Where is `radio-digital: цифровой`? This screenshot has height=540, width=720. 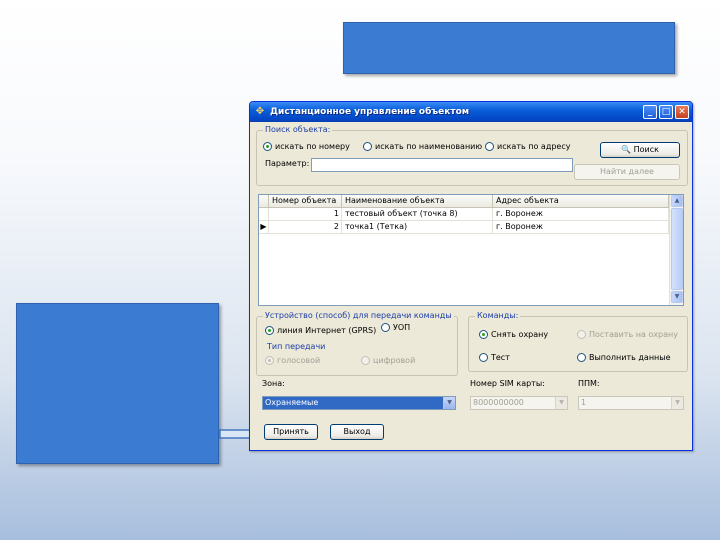 radio-digital: цифровой is located at coordinates (388, 360).